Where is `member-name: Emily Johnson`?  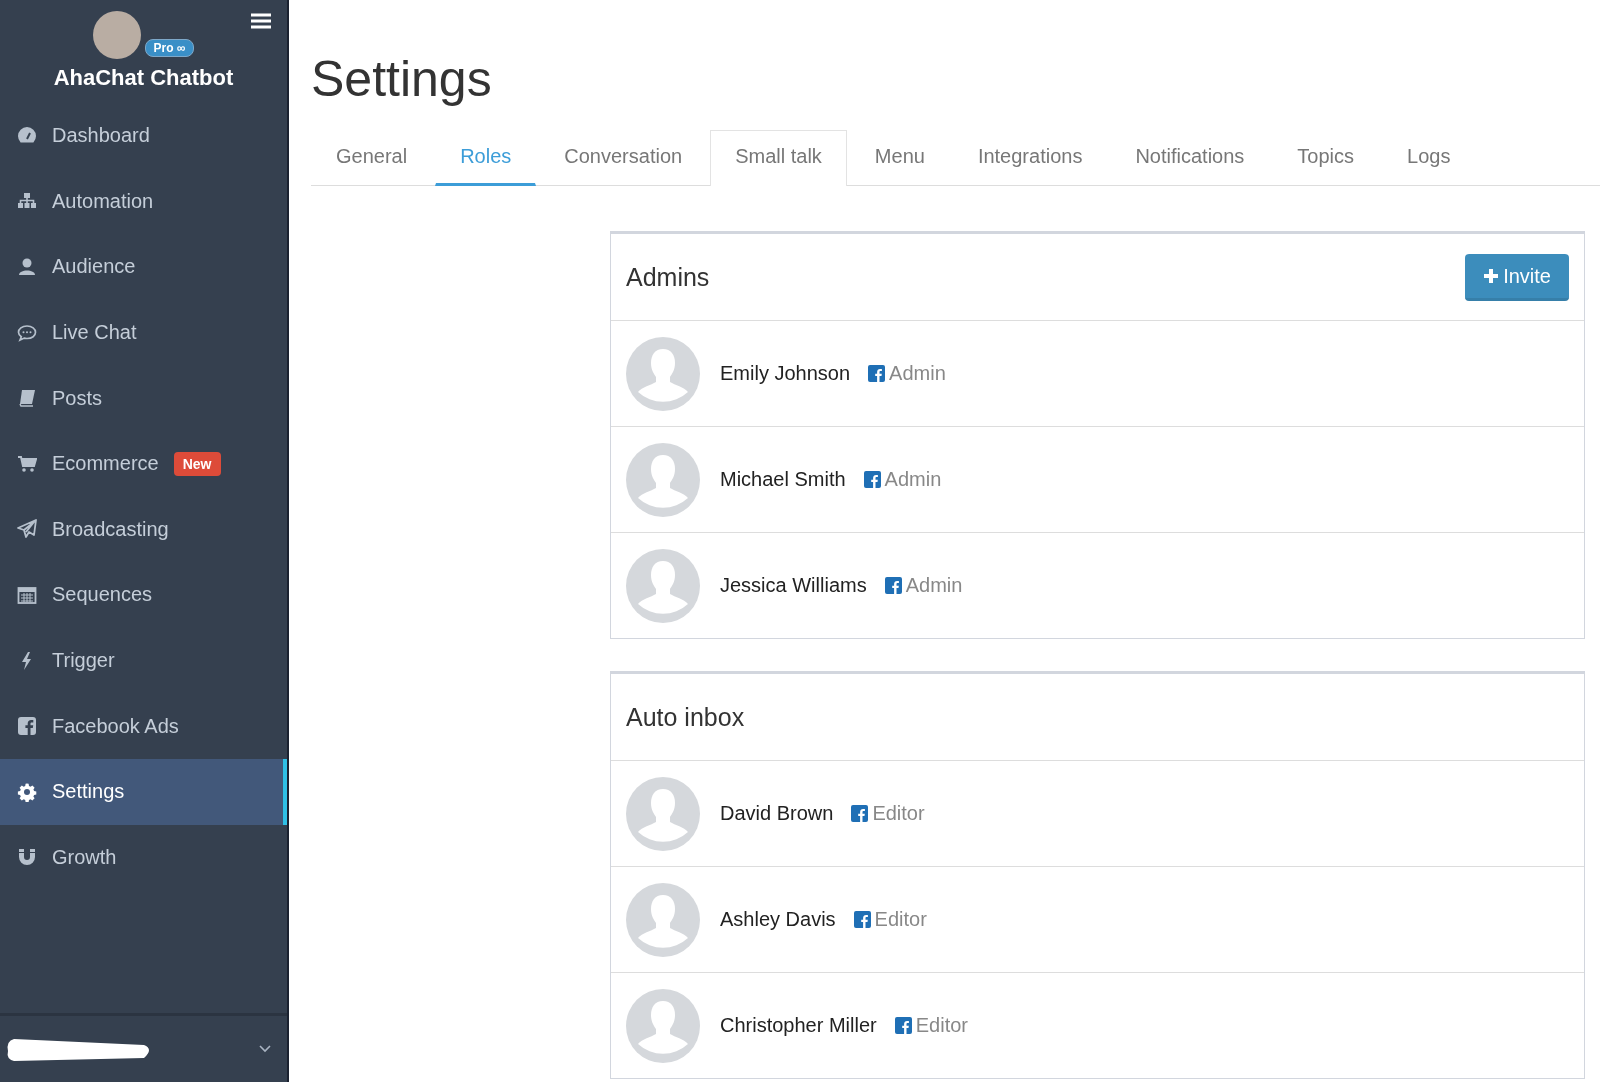
member-name: Emily Johnson is located at coordinates (785, 373).